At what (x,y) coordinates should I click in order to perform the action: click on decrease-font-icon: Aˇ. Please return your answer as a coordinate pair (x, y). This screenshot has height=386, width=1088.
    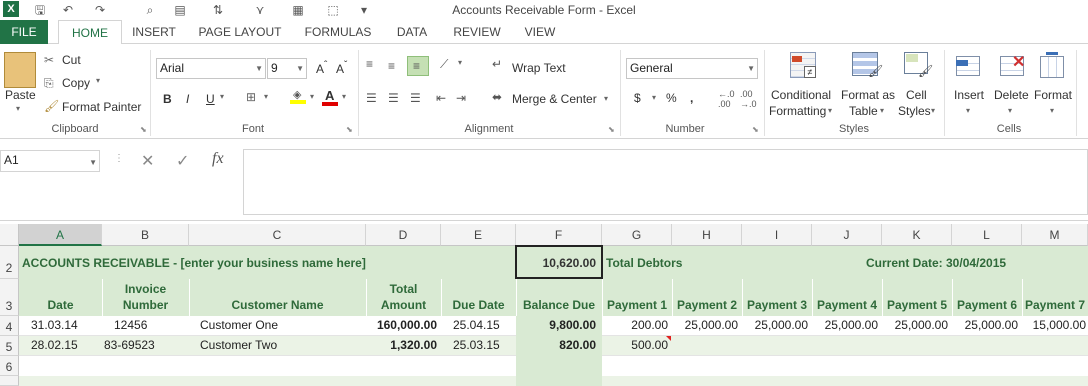
    Looking at the image, I should click on (341, 68).